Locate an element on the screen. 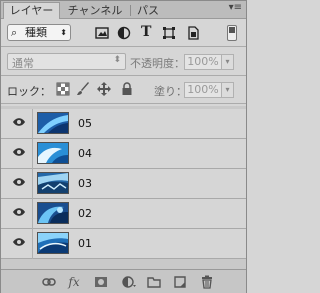 Image resolution: width=320 pixels, height=293 pixels. layer-filter-row: ⌕ 種類 ⬍ T is located at coordinates (123, 32).